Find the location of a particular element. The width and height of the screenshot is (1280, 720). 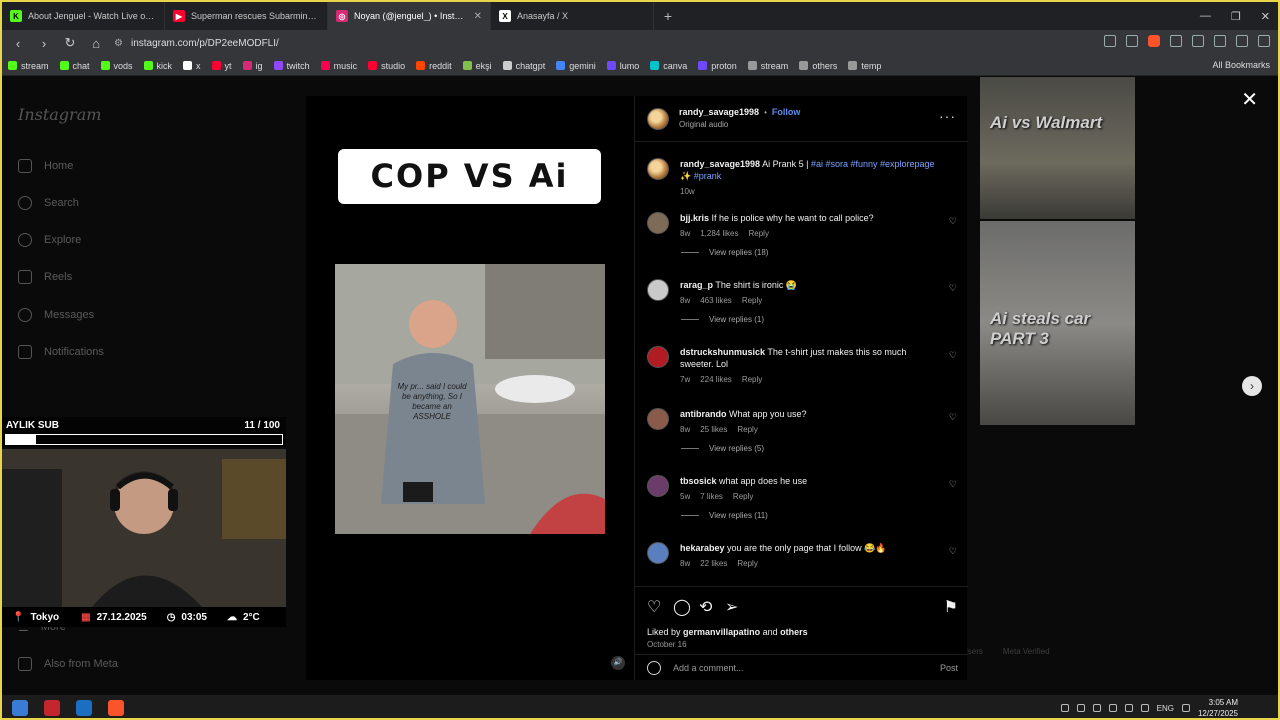

comment-username: antibrando is located at coordinates (703, 414).